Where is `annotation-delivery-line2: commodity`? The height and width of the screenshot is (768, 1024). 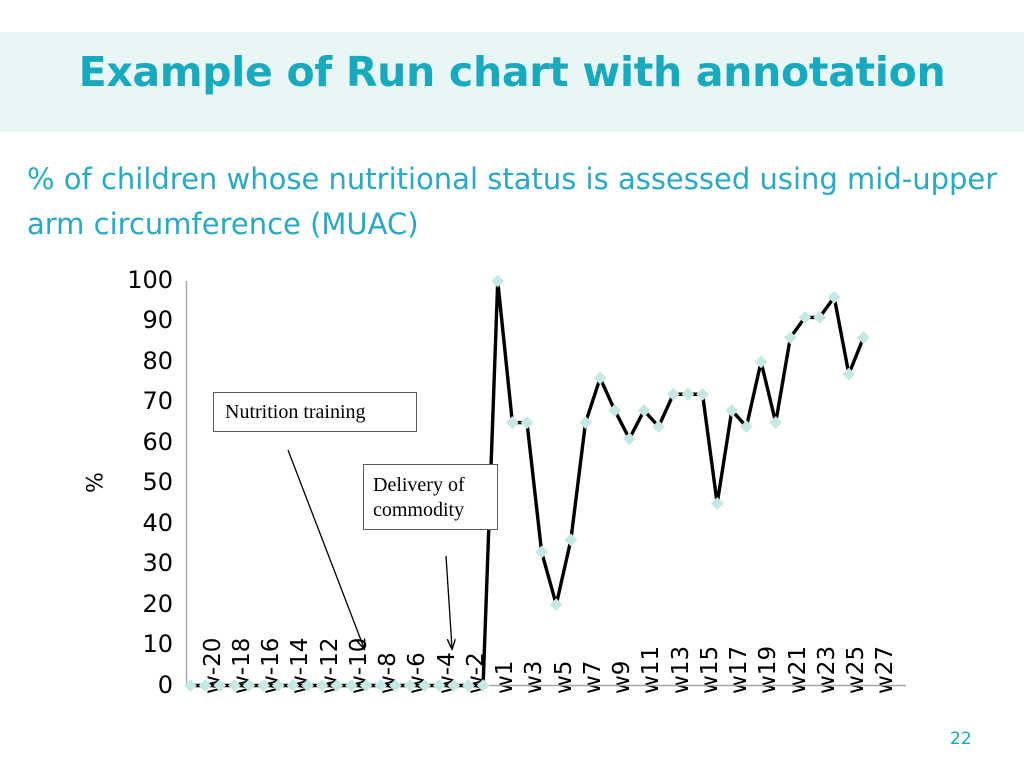
annotation-delivery-line2: commodity is located at coordinates (419, 510).